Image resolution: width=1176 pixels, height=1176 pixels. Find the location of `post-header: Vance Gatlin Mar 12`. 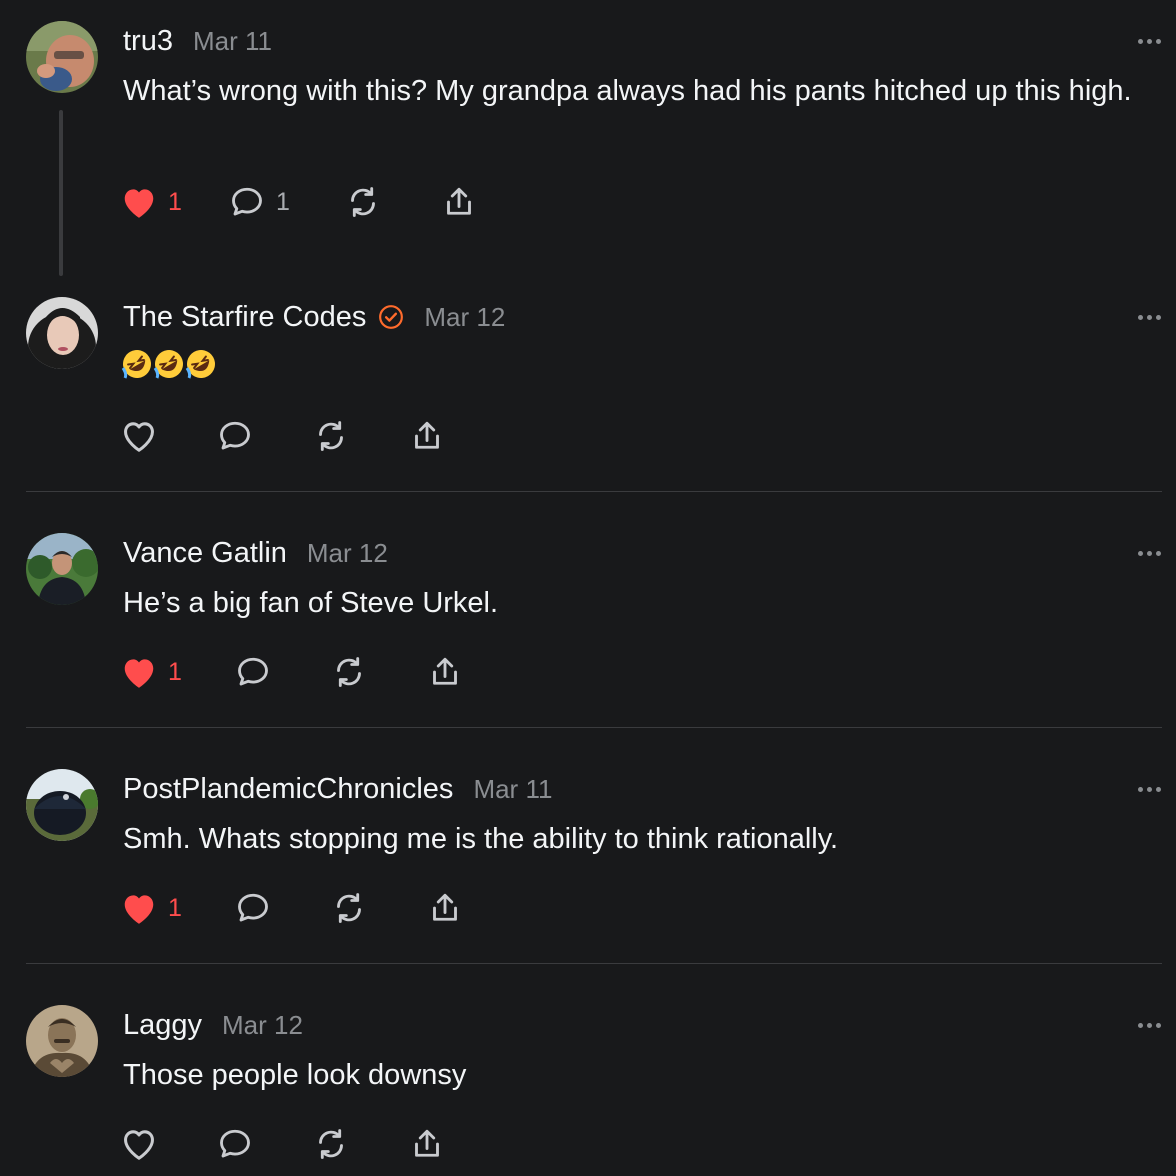

post-header: Vance Gatlin Mar 12 is located at coordinates (255, 553).